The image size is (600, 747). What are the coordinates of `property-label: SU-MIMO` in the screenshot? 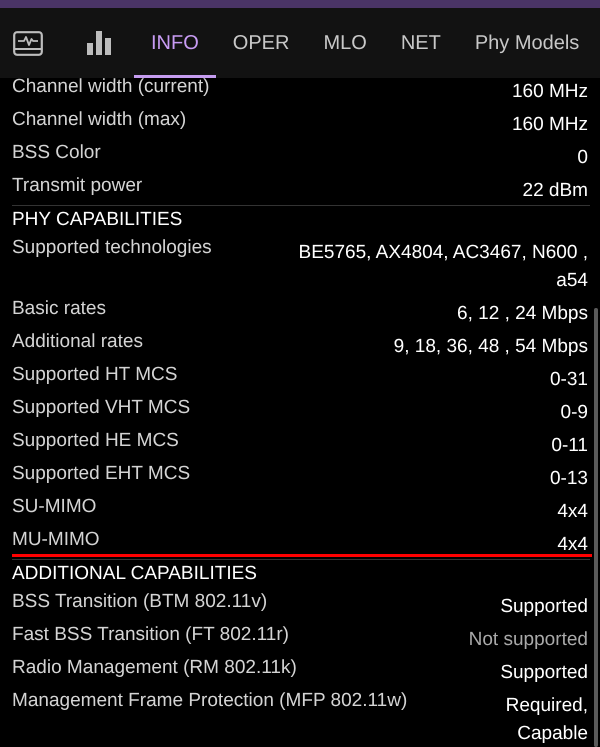 It's located at (54, 507).